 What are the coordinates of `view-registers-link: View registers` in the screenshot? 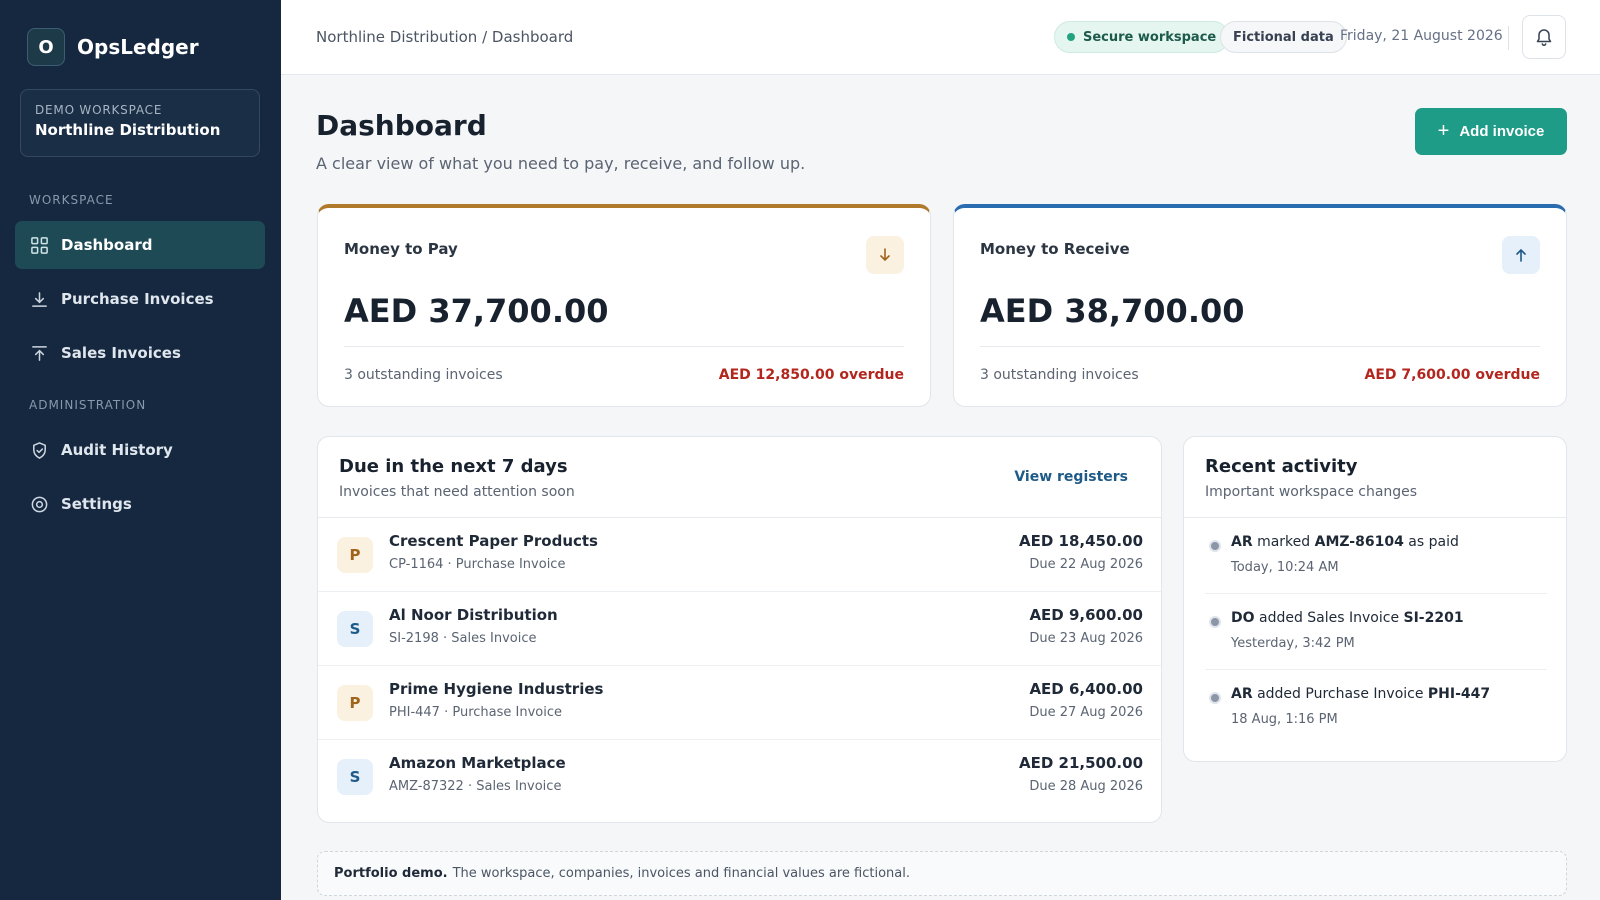 It's located at (1071, 477).